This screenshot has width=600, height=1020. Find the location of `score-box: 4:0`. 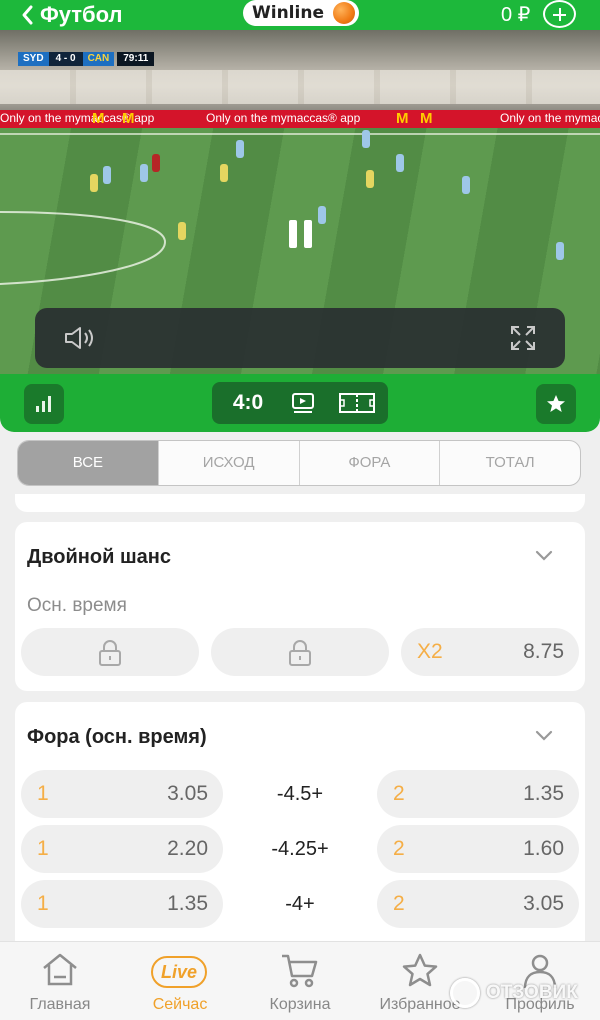

score-box: 4:0 is located at coordinates (300, 403).